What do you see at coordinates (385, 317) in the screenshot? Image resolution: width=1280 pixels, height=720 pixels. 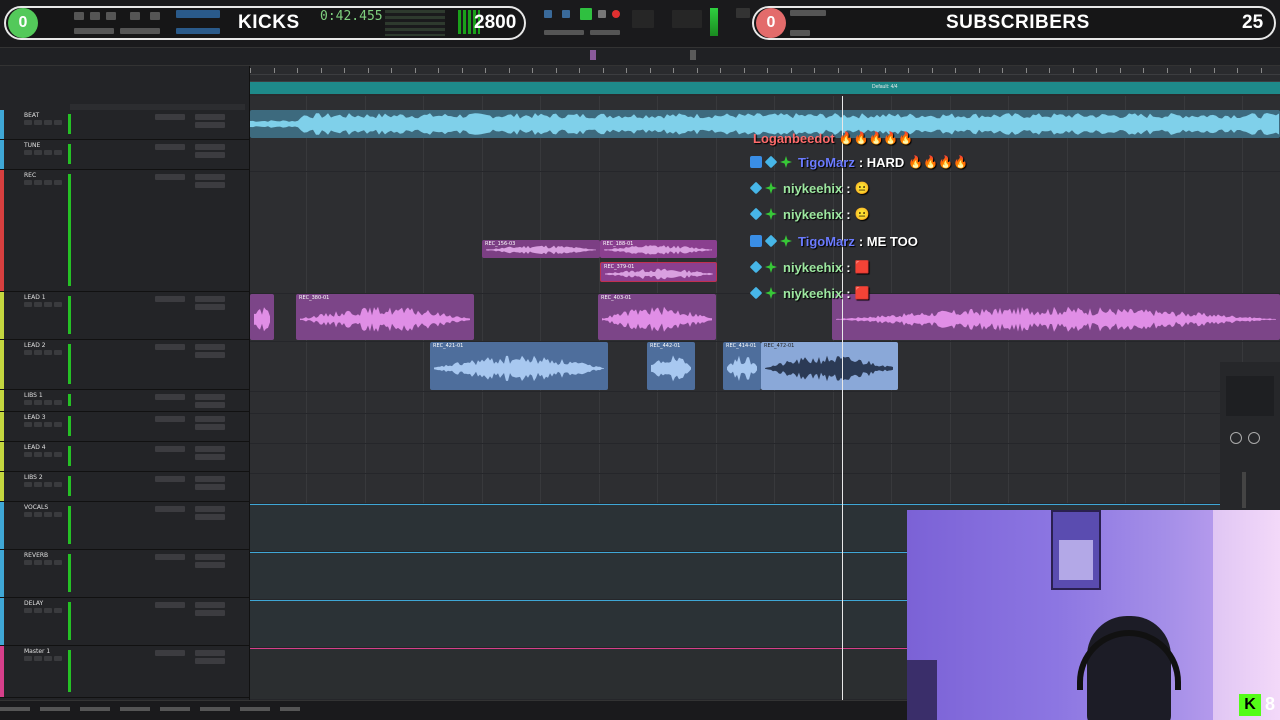 I see `lead1-clip: REC_380-01` at bounding box center [385, 317].